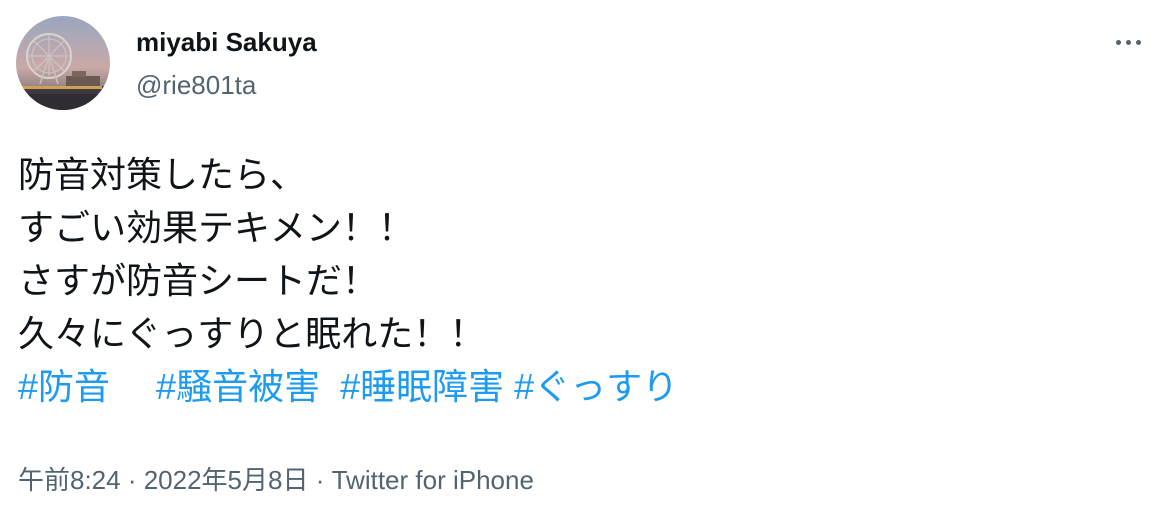 The image size is (1168, 510). I want to click on tweet-metadata: 午前8:24 · 2022年5月8日 · Twitter for iPhone, so click(276, 478).